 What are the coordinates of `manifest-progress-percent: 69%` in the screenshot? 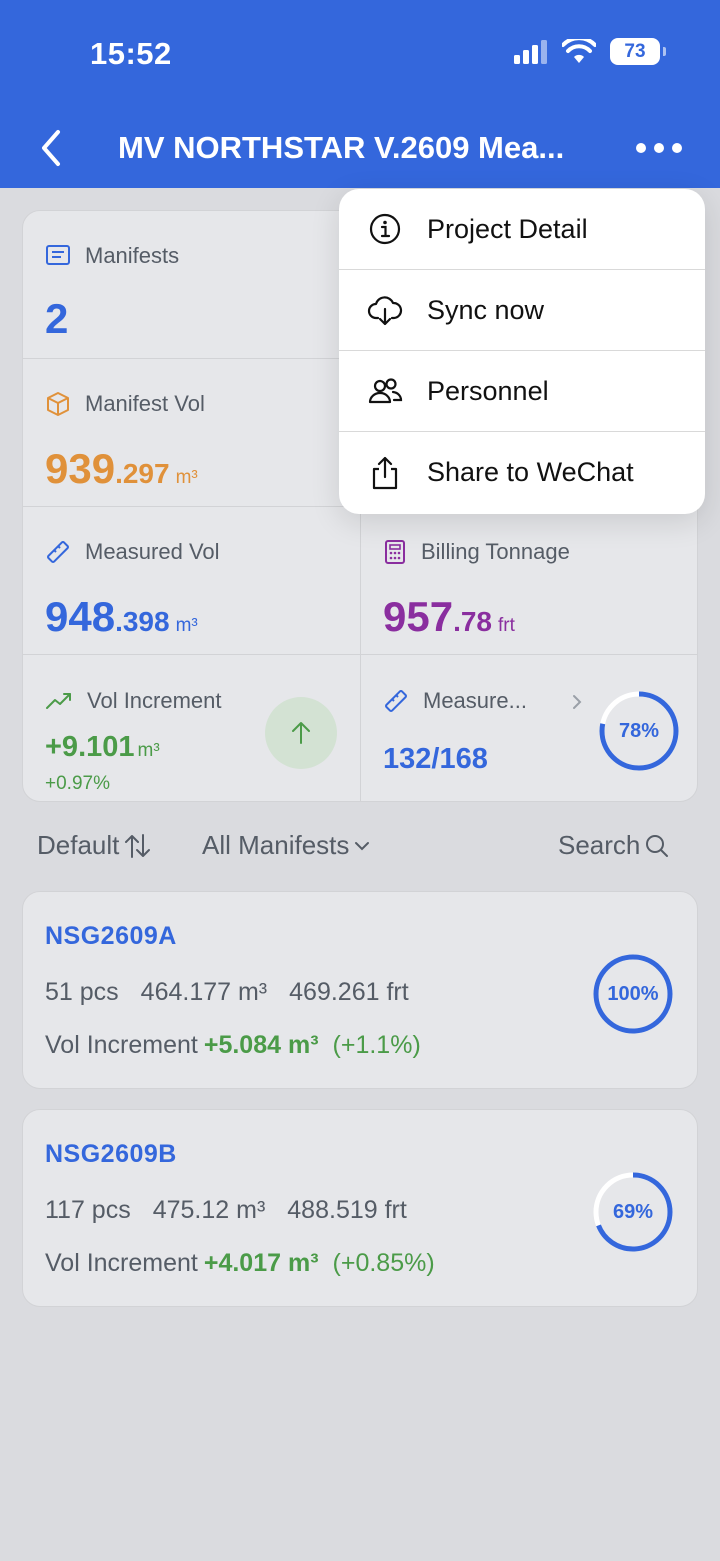 It's located at (633, 1211).